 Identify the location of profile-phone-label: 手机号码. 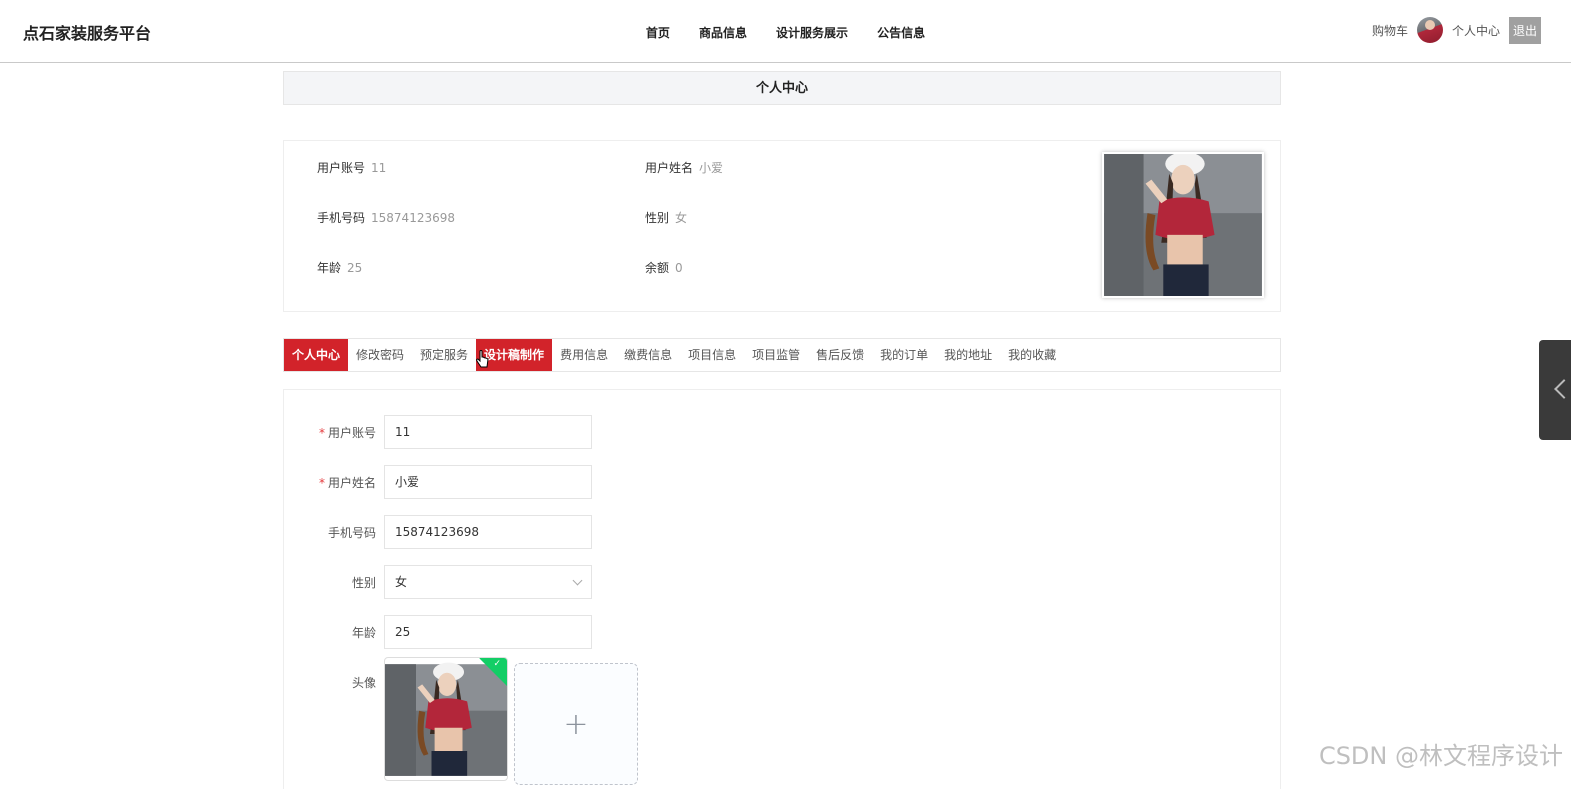
(341, 218).